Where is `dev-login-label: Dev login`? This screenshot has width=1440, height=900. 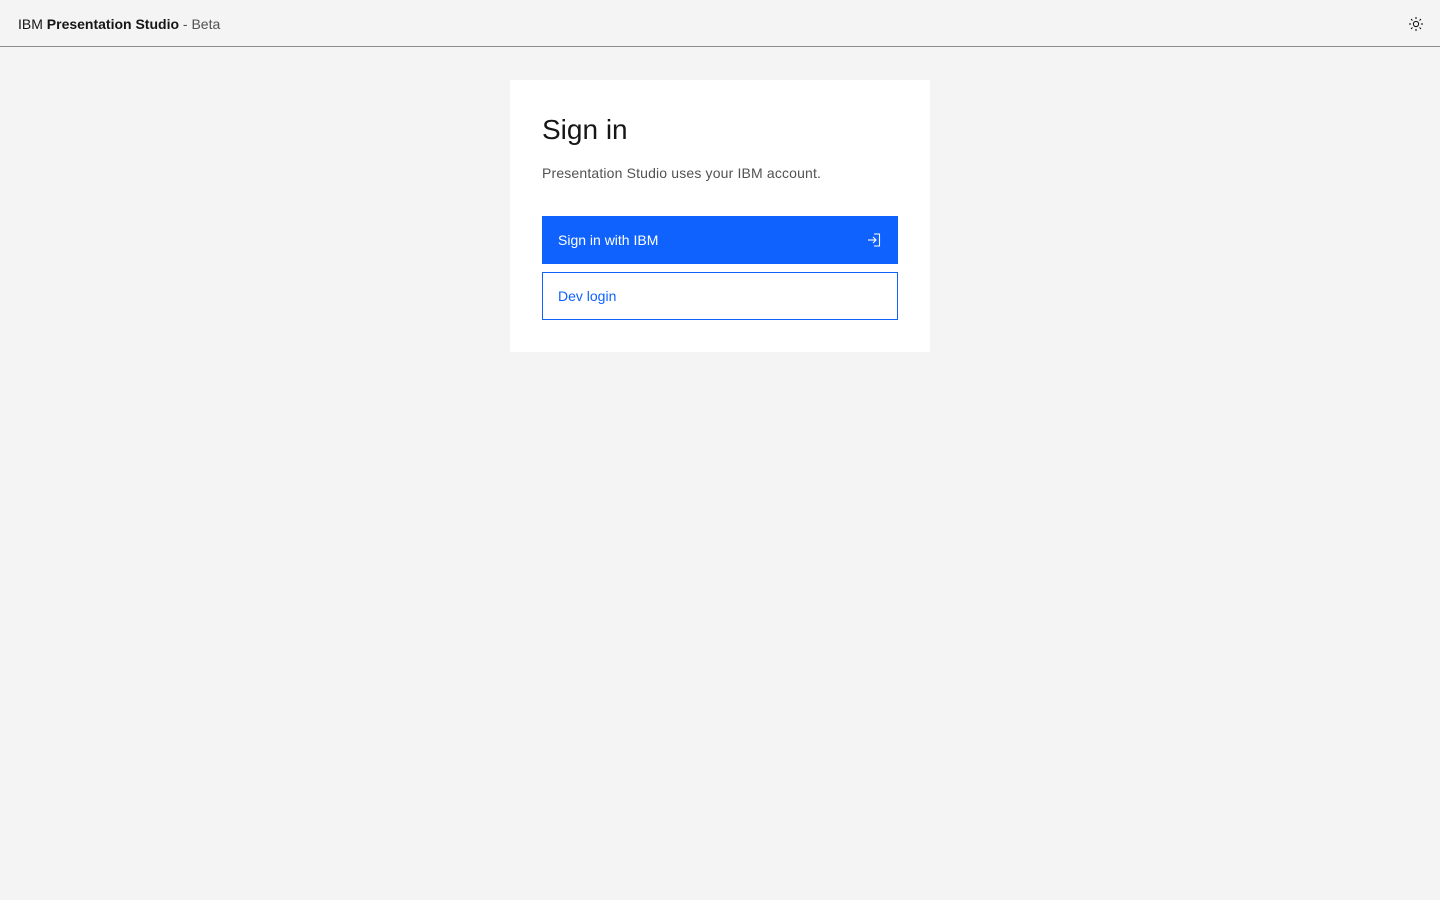
dev-login-label: Dev login is located at coordinates (587, 296).